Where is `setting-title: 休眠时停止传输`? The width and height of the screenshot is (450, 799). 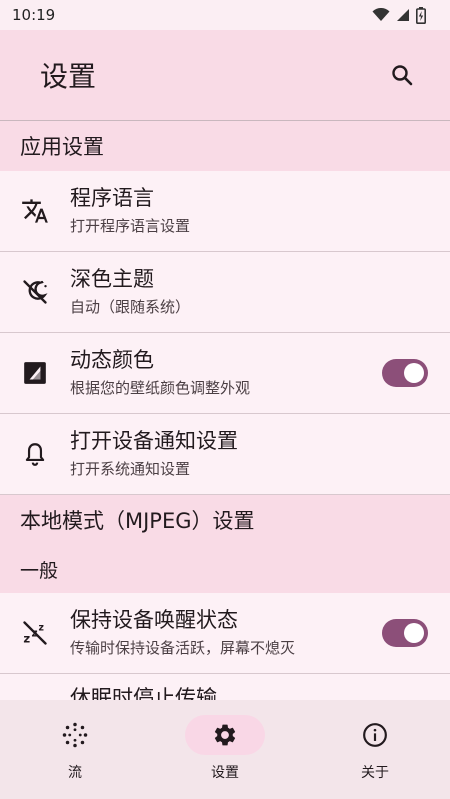 setting-title: 休眠时停止传输 is located at coordinates (143, 693).